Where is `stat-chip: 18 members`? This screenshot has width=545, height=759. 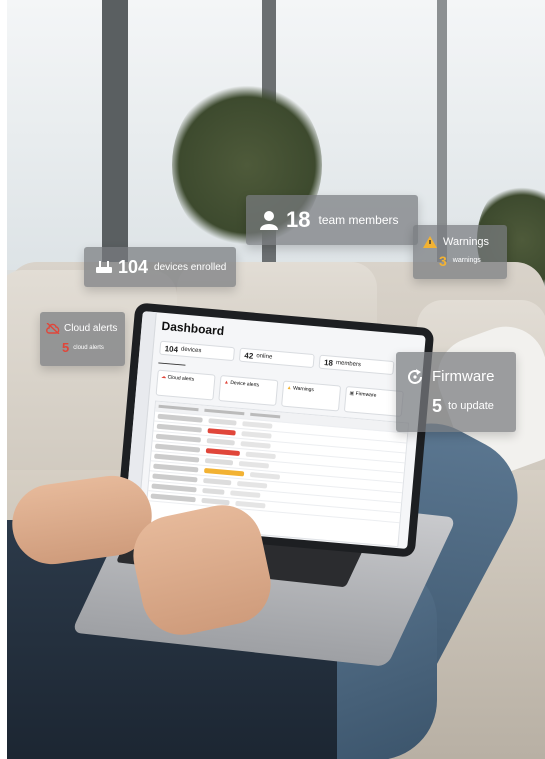 stat-chip: 18 members is located at coordinates (356, 365).